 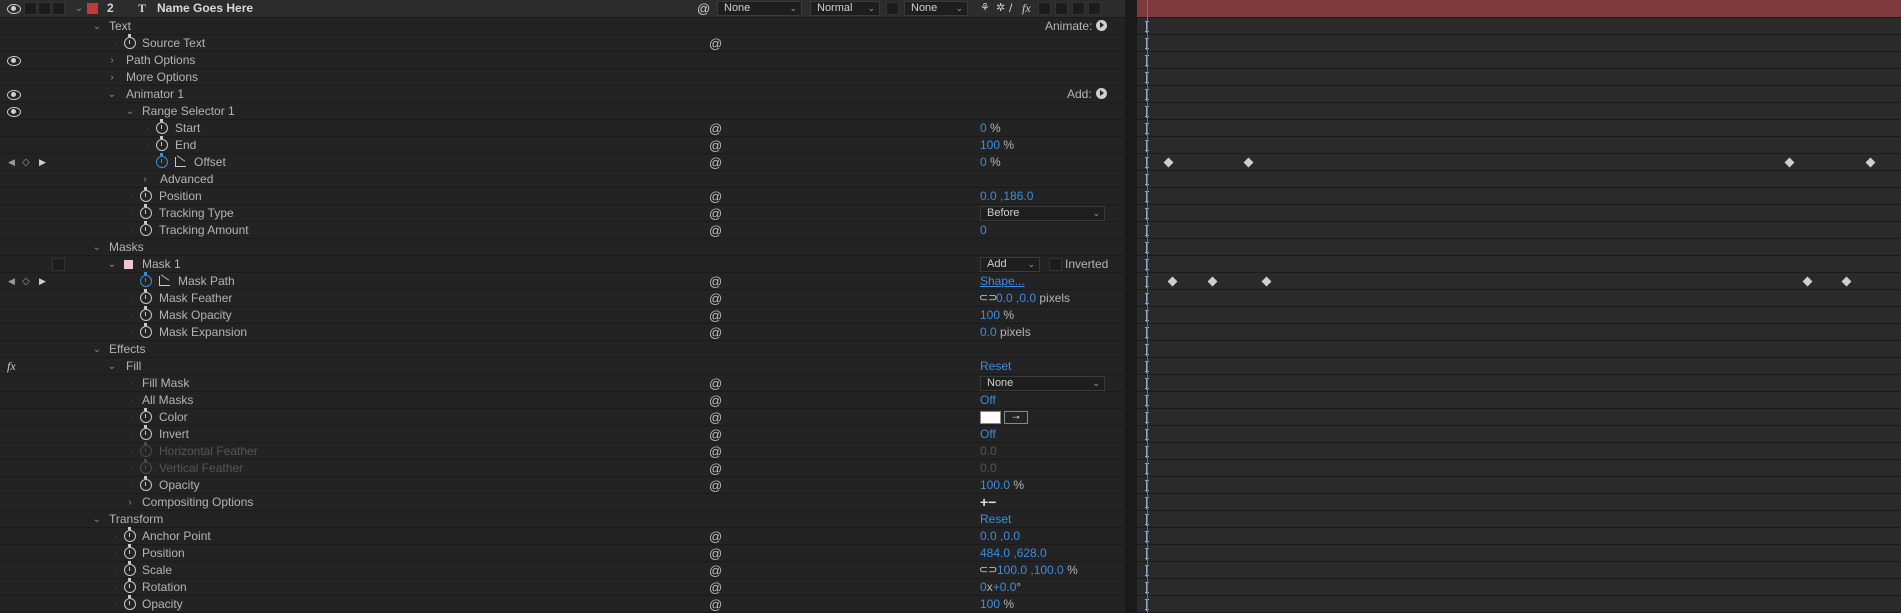 What do you see at coordinates (562, 434) in the screenshot?
I see `invert-row: · Invert @ Off` at bounding box center [562, 434].